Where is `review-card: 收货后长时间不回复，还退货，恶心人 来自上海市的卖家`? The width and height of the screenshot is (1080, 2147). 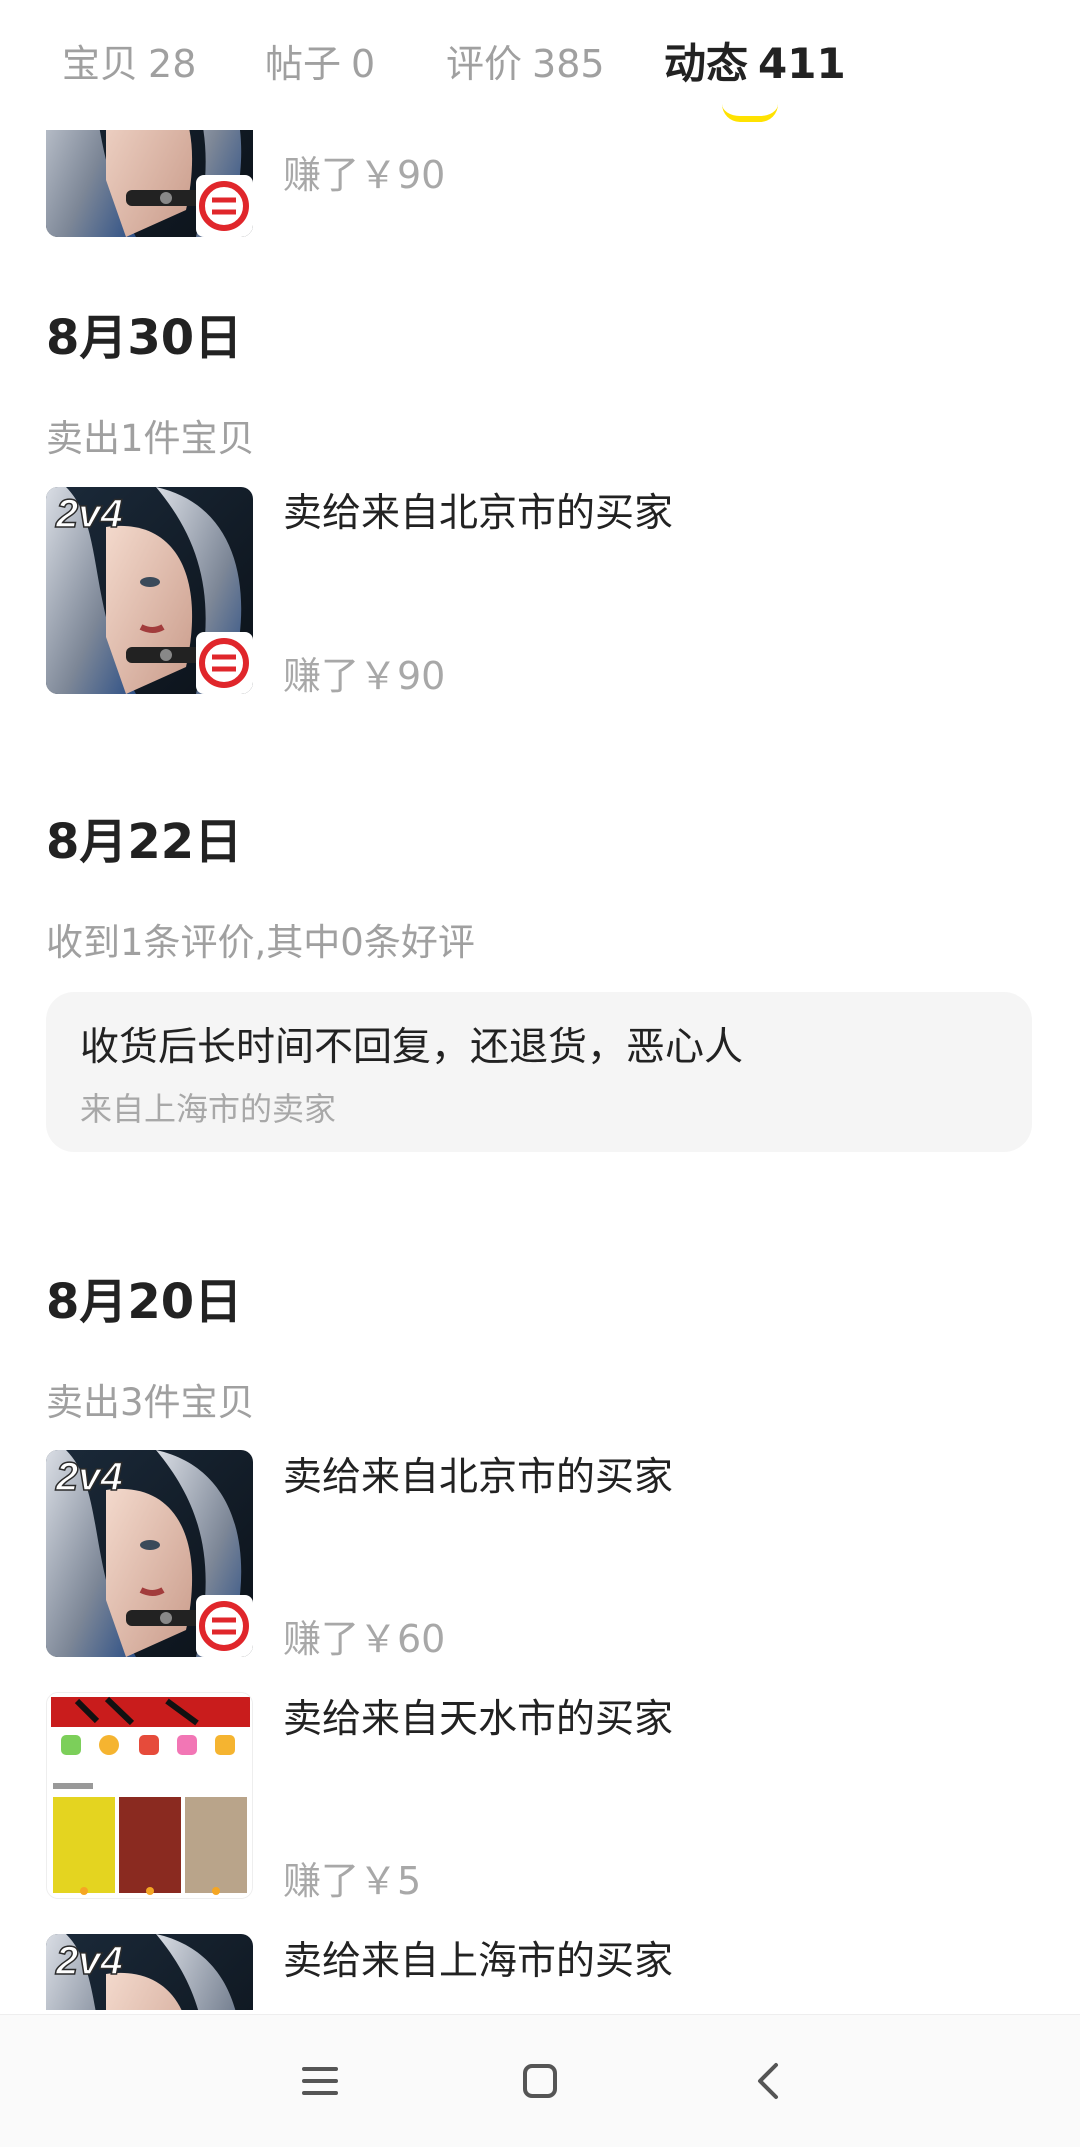 review-card: 收货后长时间不回复，还退货，恶心人 来自上海市的卖家 is located at coordinates (539, 1072).